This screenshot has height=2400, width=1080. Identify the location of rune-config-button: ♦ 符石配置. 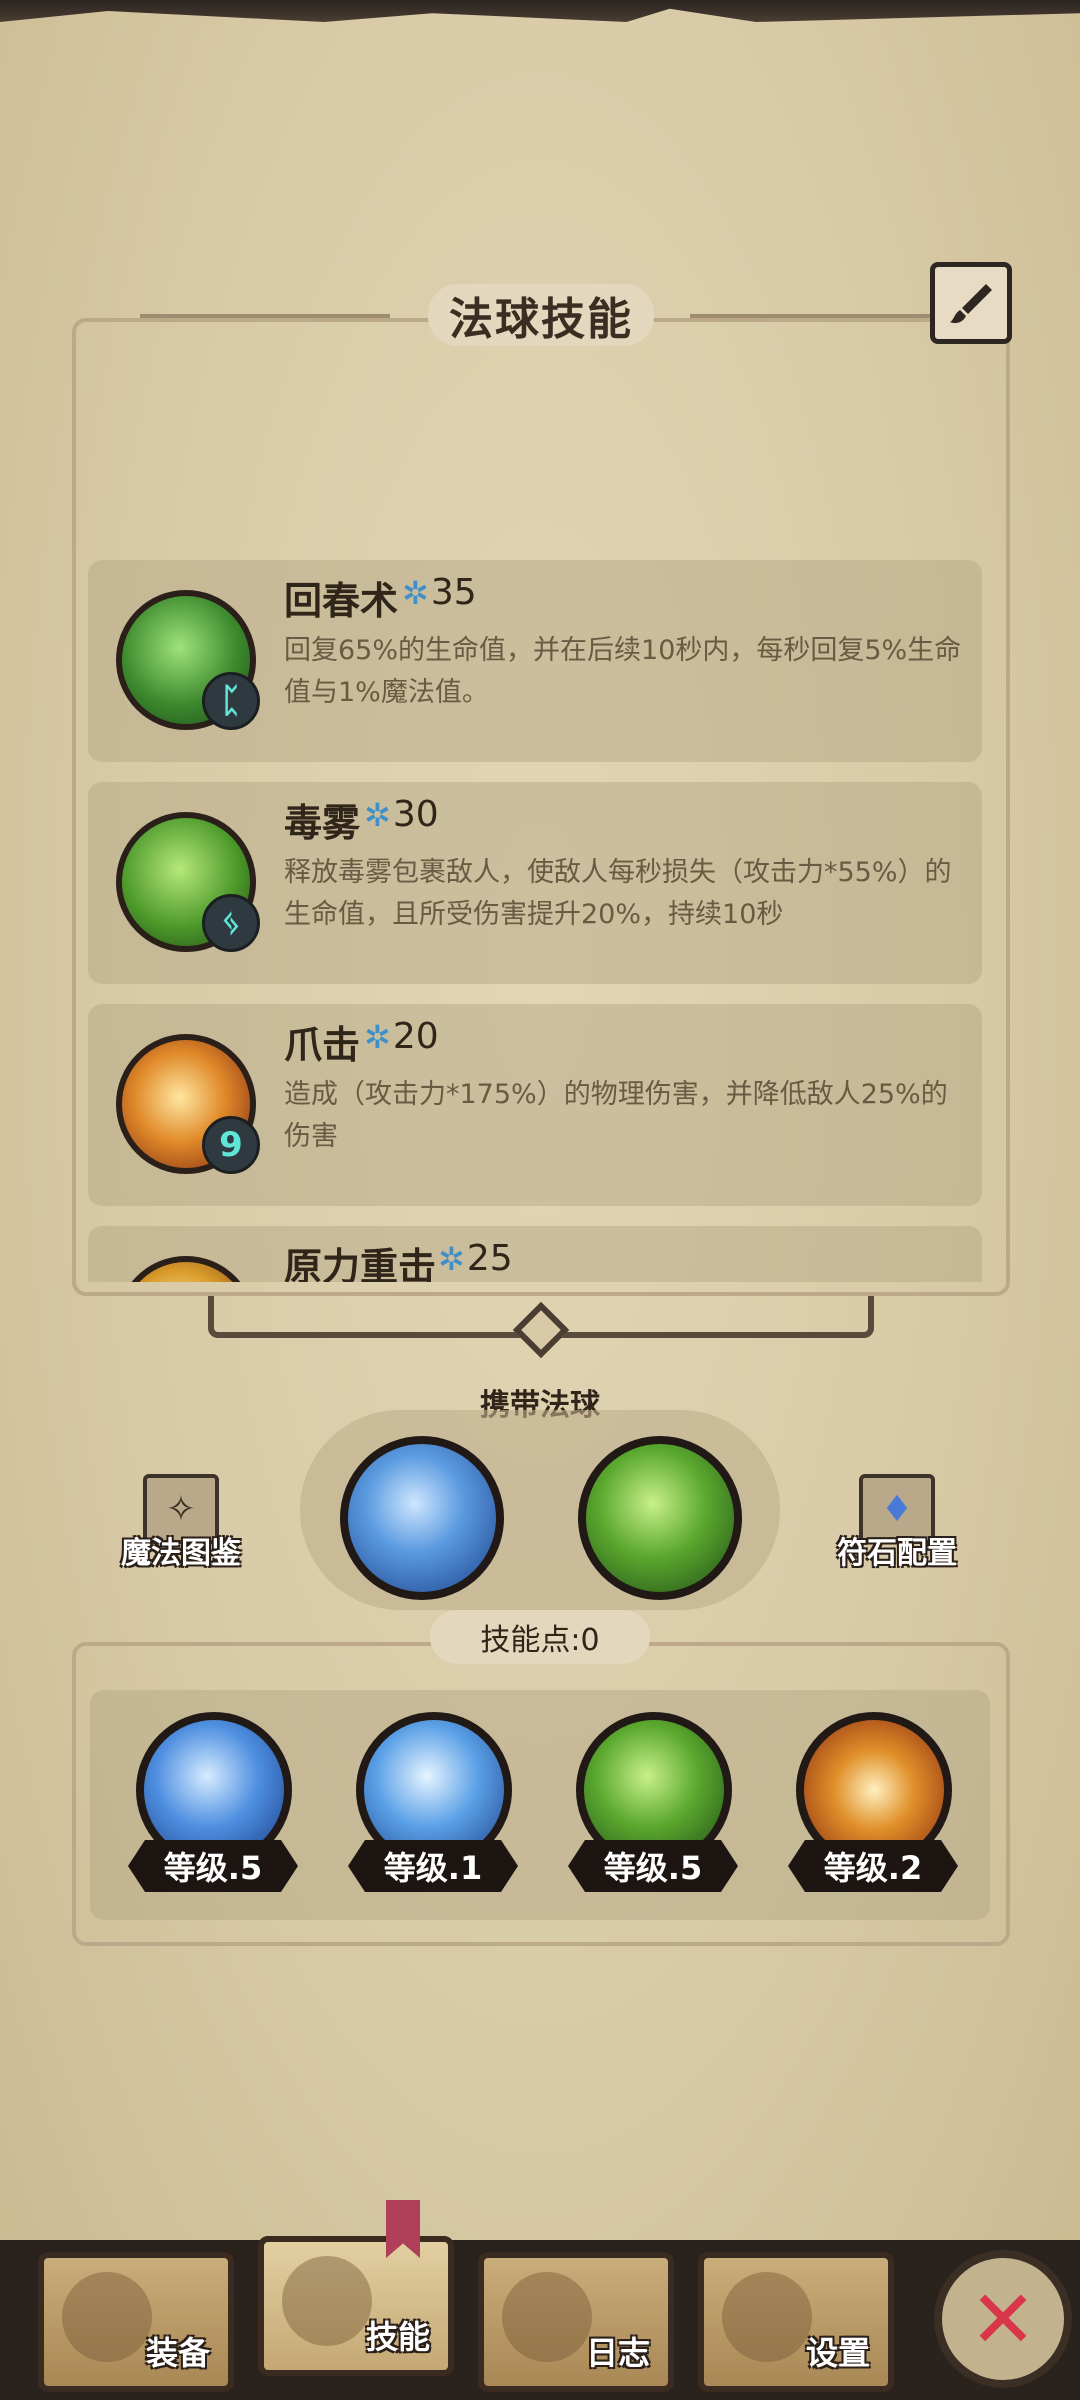
(897, 1529).